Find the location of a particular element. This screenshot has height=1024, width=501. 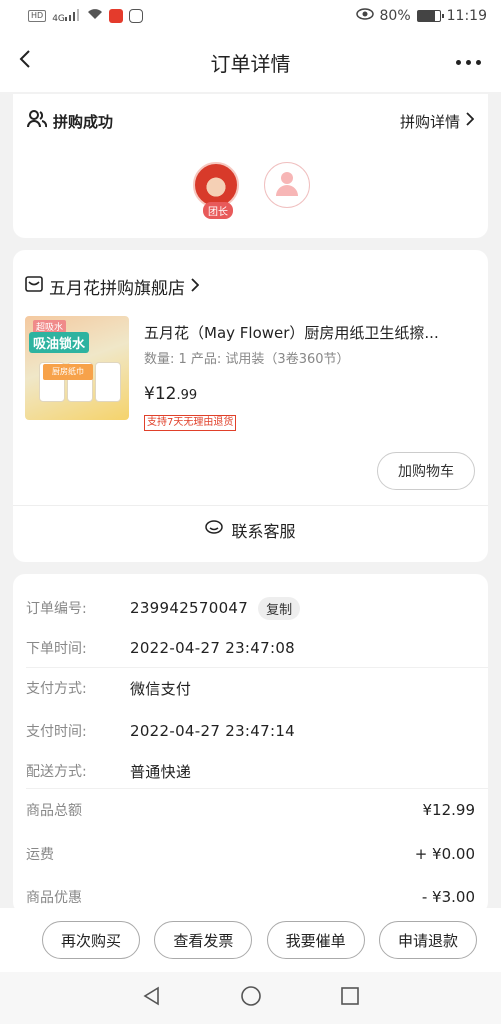

home-circle-icon is located at coordinates (251, 998).